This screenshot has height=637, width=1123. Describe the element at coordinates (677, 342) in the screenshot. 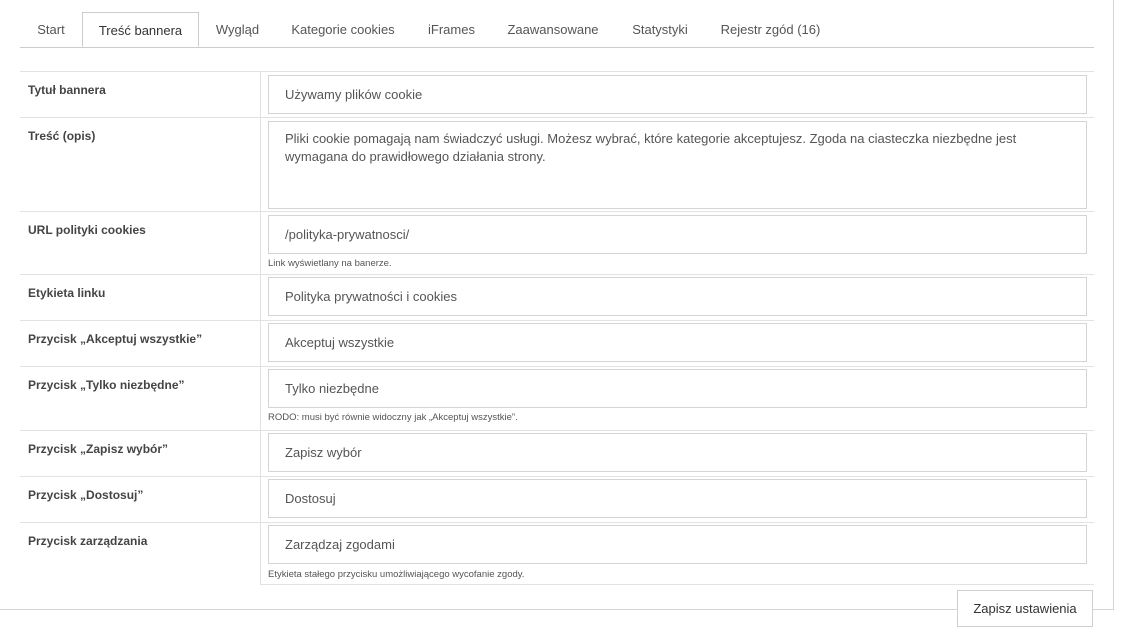

I see `accept-all-input: Akceptuj wszystkie` at that location.